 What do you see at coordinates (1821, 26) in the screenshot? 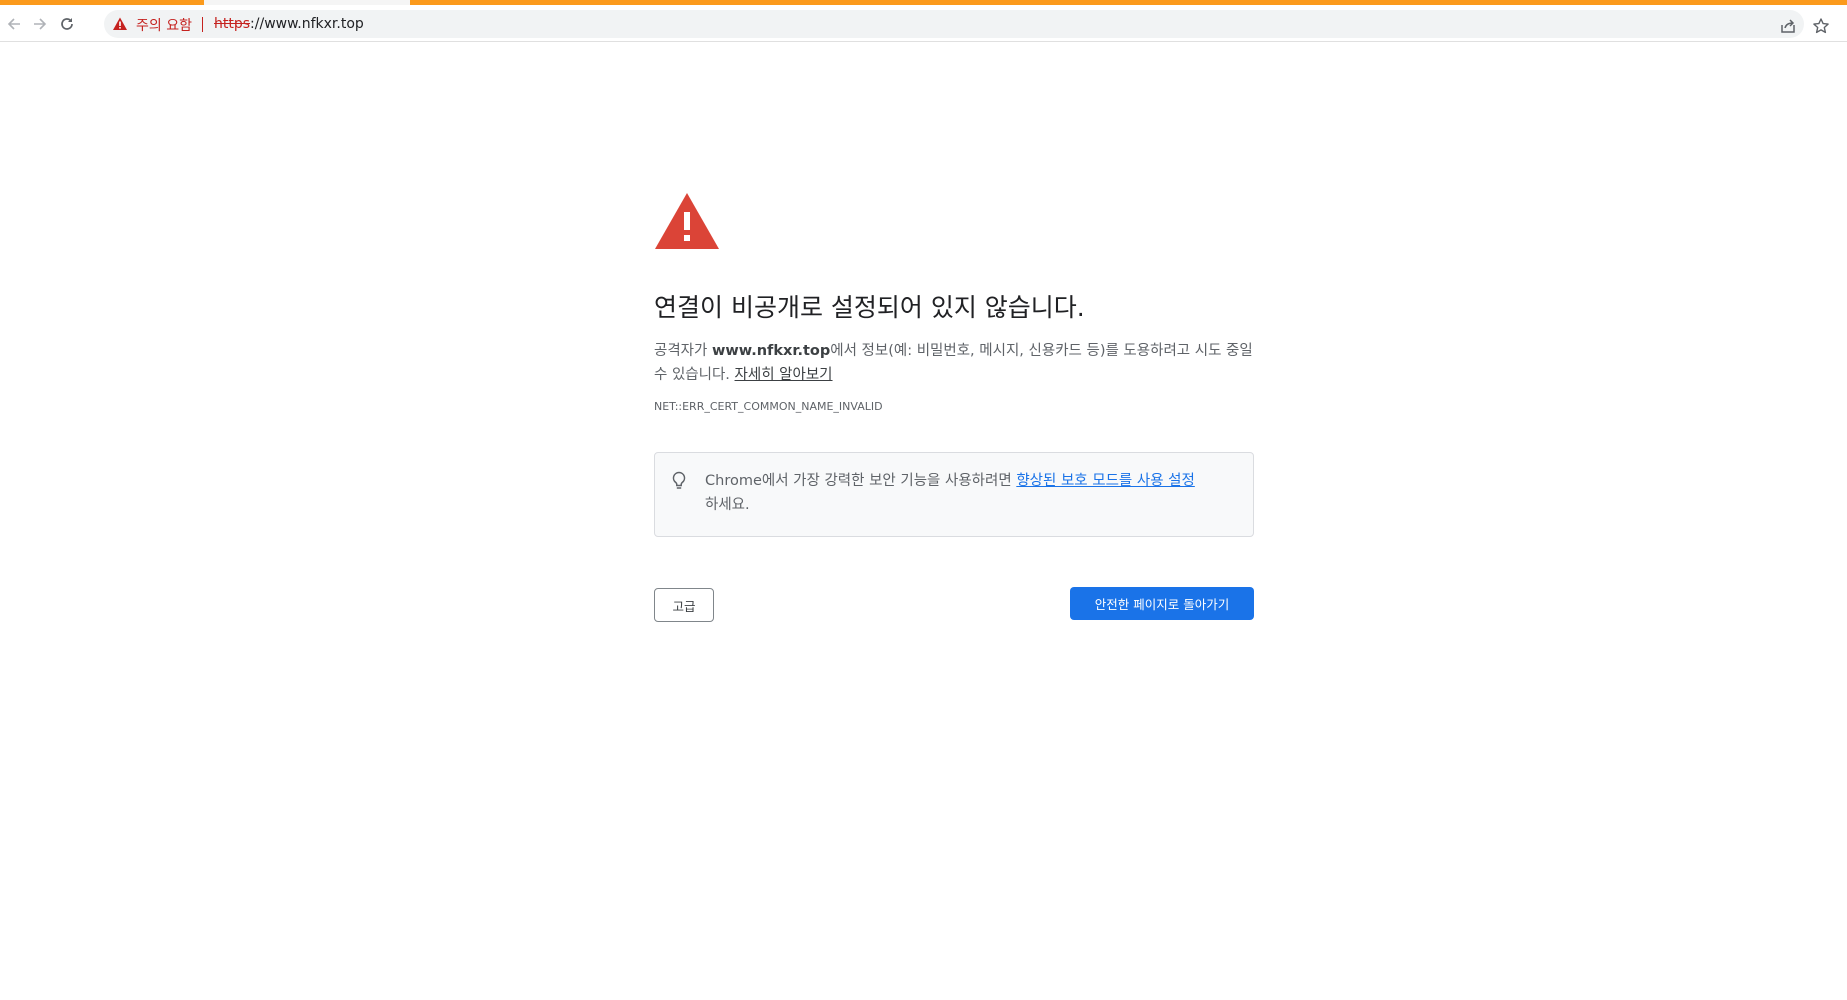
I see `star-icon` at bounding box center [1821, 26].